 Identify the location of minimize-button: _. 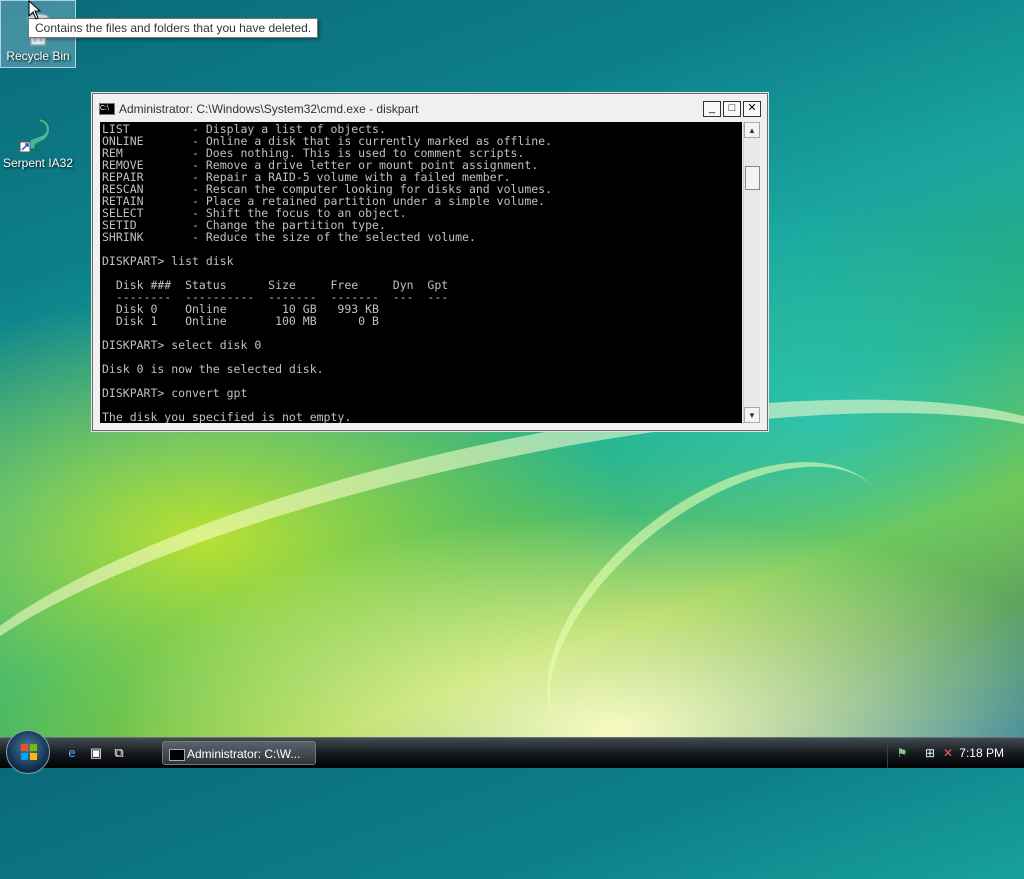
(712, 109).